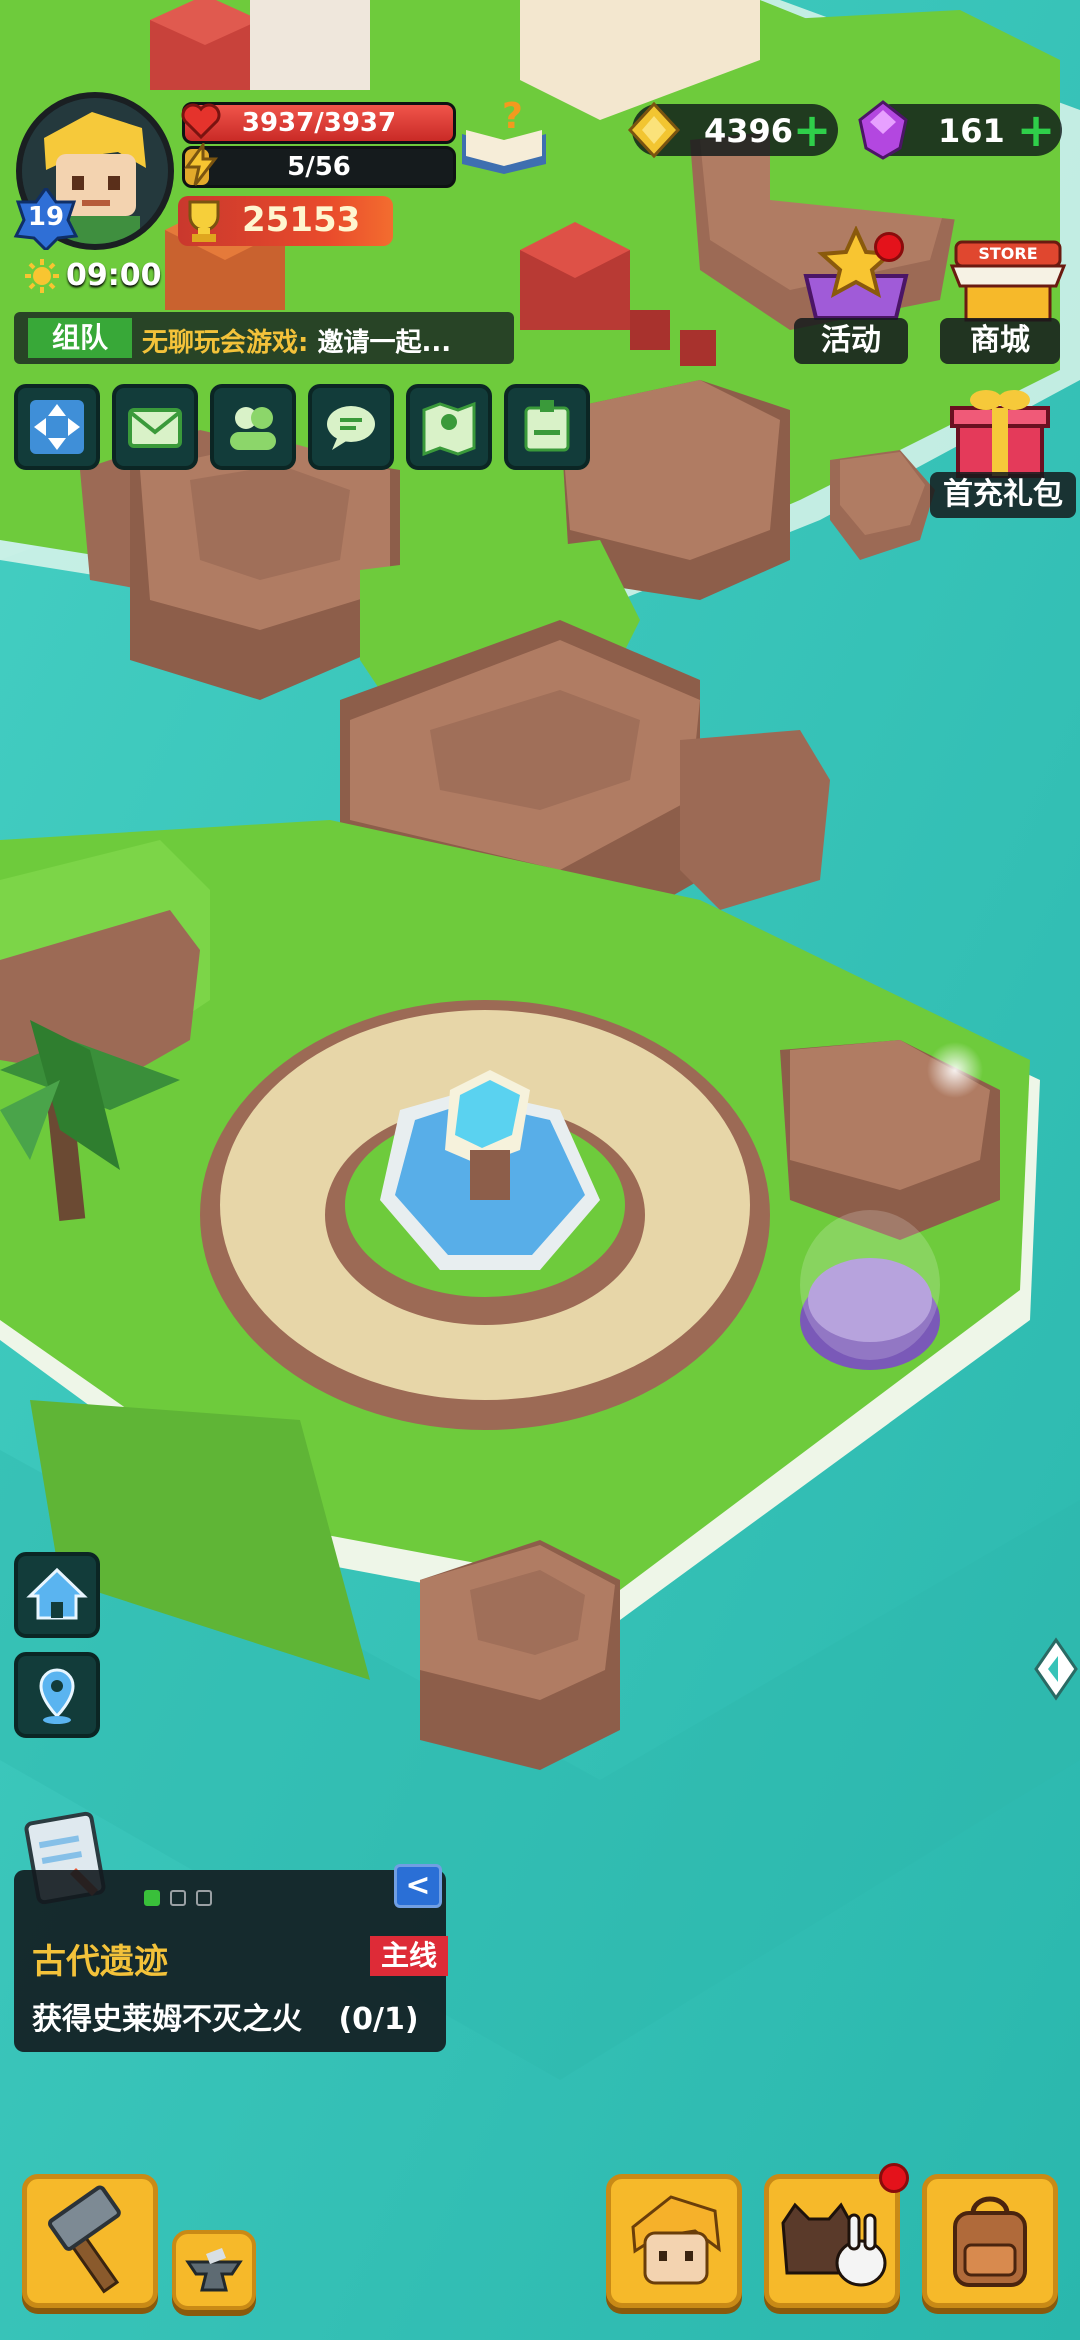  Describe the element at coordinates (654, 130) in the screenshot. I see `gold-coin-icon` at that location.